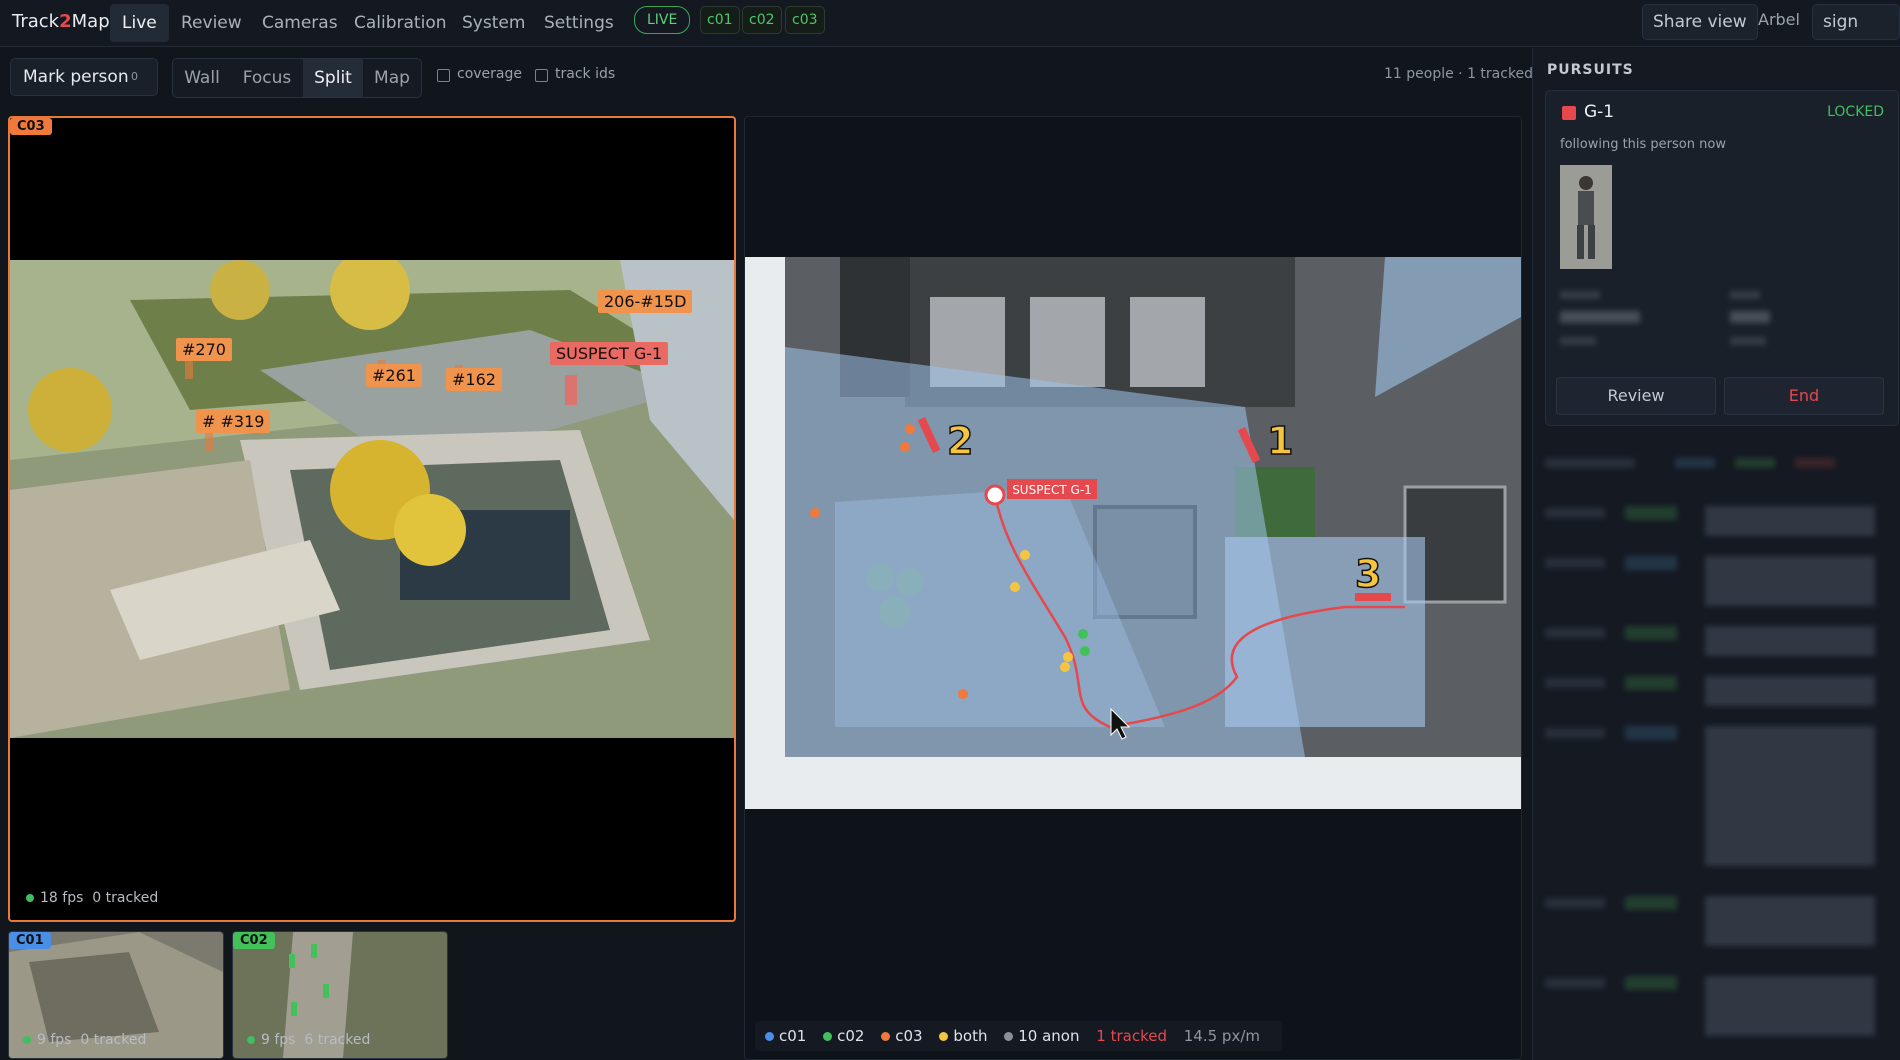 This screenshot has height=1060, width=1900. I want to click on map-camera-number: 2, so click(960, 441).